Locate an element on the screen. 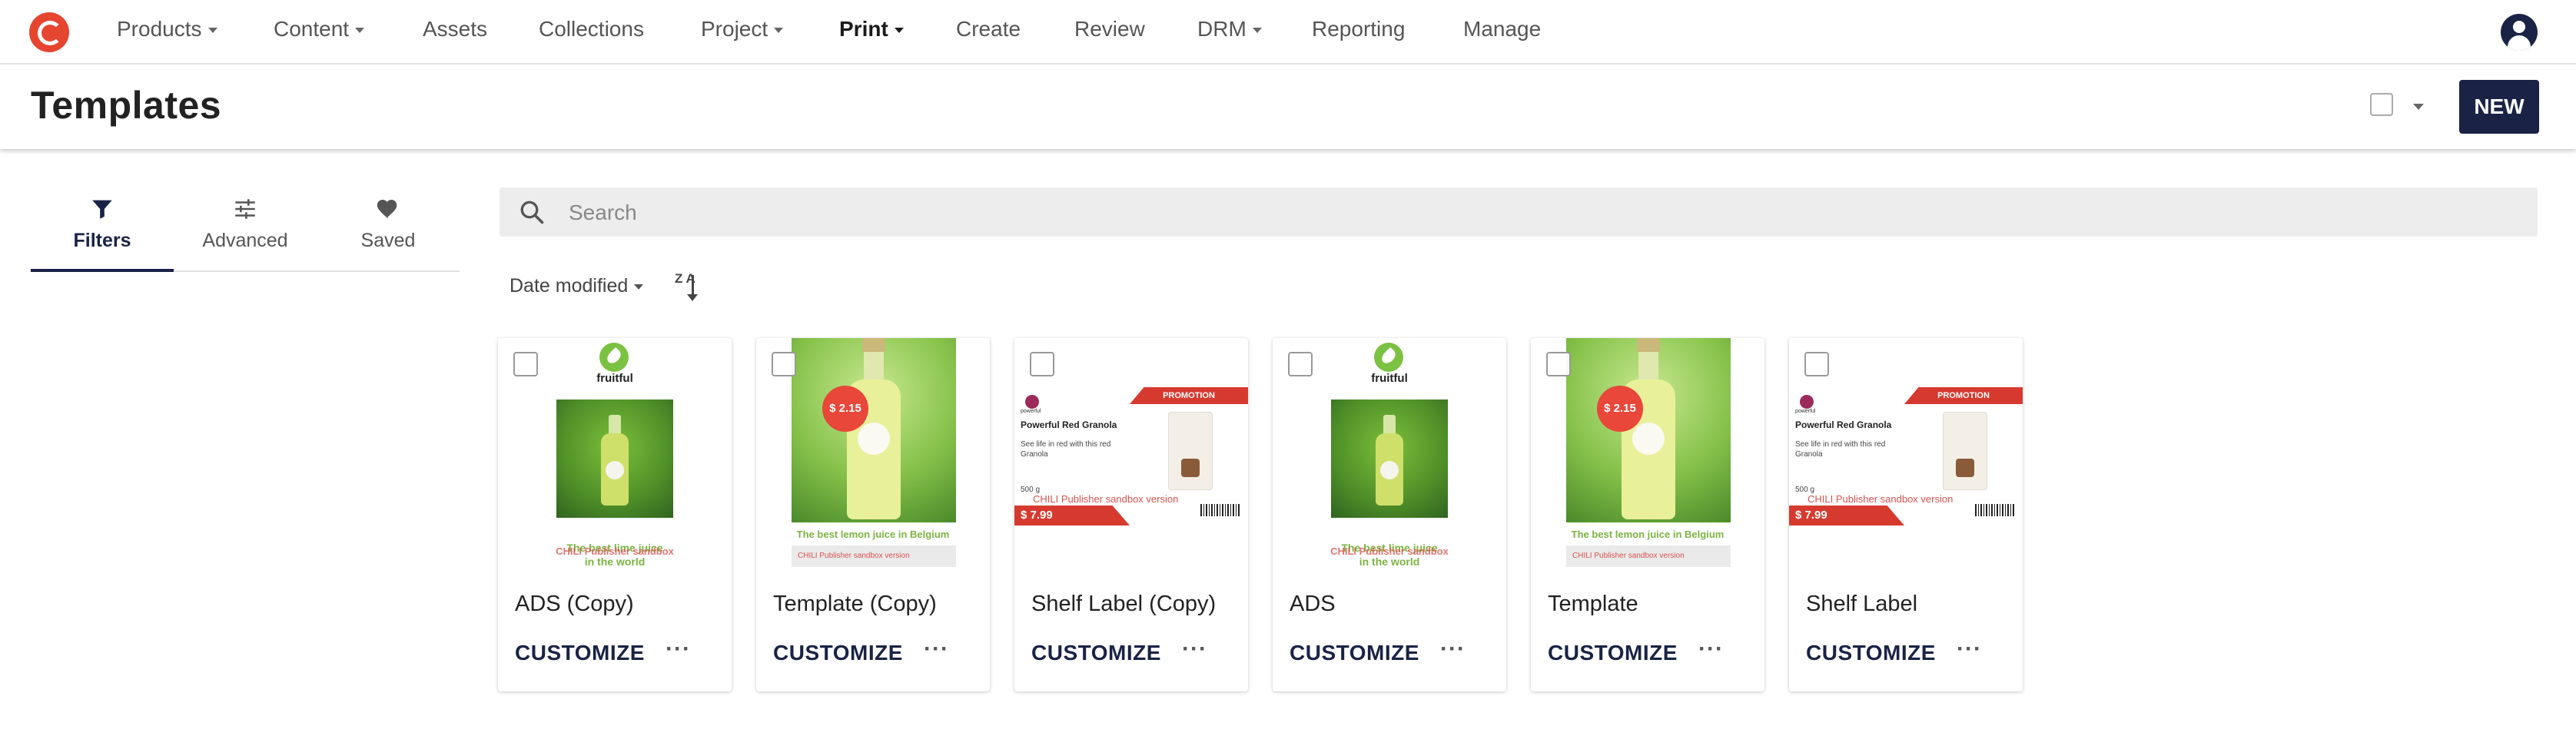 The width and height of the screenshot is (2576, 736). ad-photo is located at coordinates (1389, 458).